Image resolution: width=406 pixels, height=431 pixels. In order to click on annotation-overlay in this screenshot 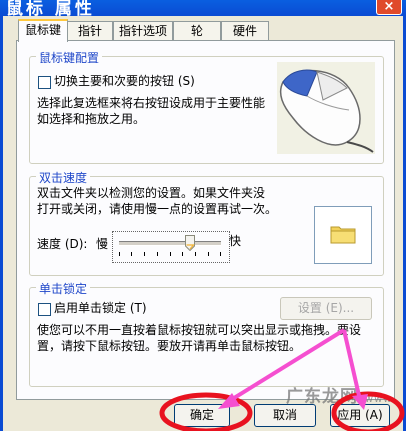, I will do `click(282, 379)`.